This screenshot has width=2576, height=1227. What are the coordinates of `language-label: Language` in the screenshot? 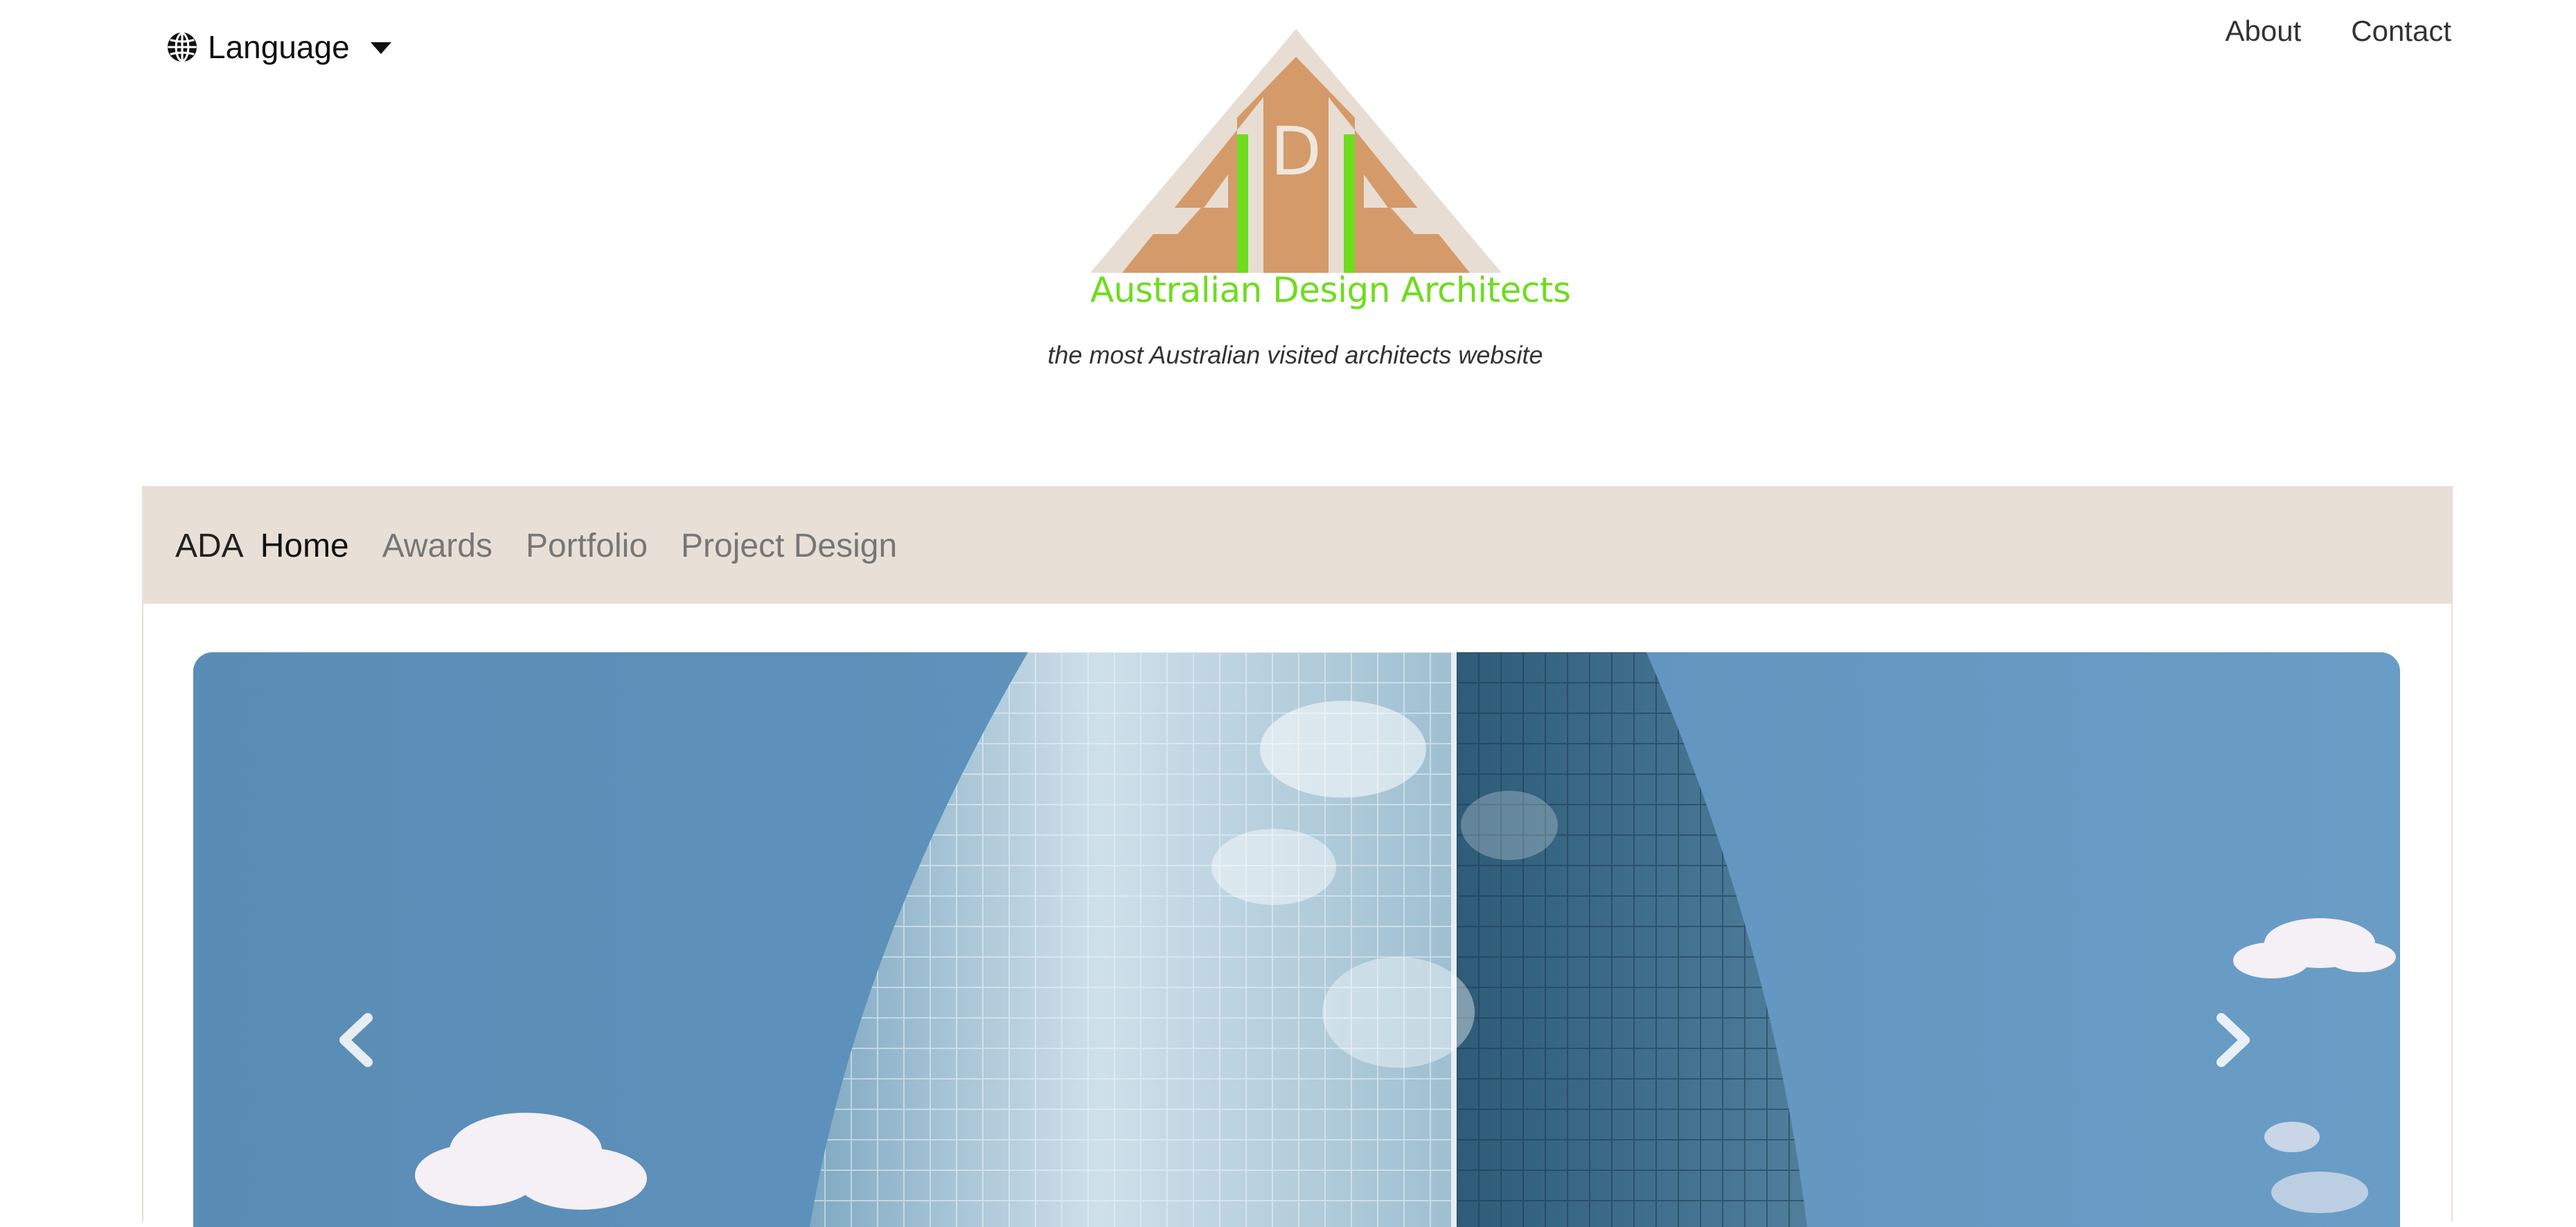 It's located at (279, 47).